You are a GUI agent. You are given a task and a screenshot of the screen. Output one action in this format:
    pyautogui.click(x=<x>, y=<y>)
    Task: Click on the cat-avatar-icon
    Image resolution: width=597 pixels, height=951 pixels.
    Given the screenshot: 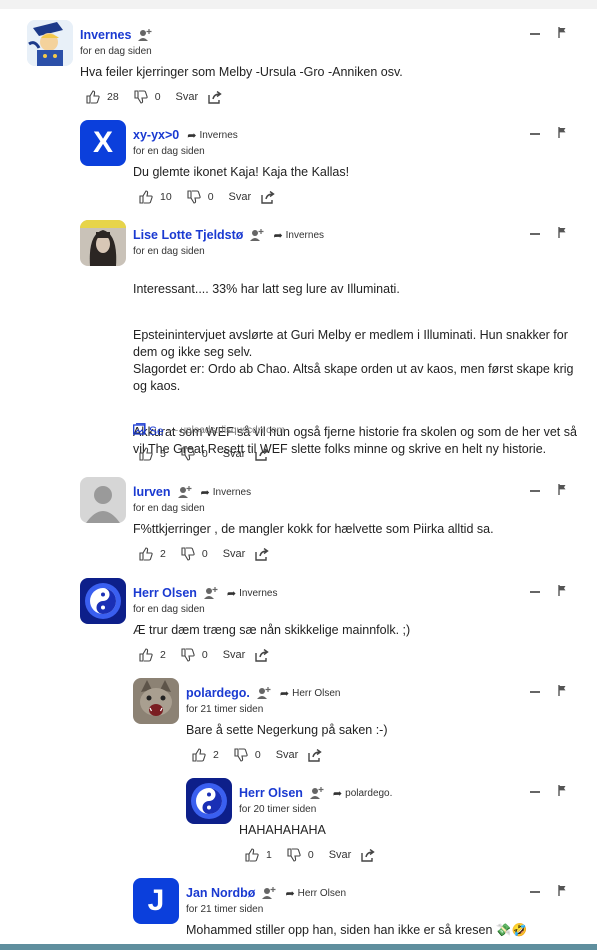 What is the action you would take?
    pyautogui.click(x=156, y=701)
    